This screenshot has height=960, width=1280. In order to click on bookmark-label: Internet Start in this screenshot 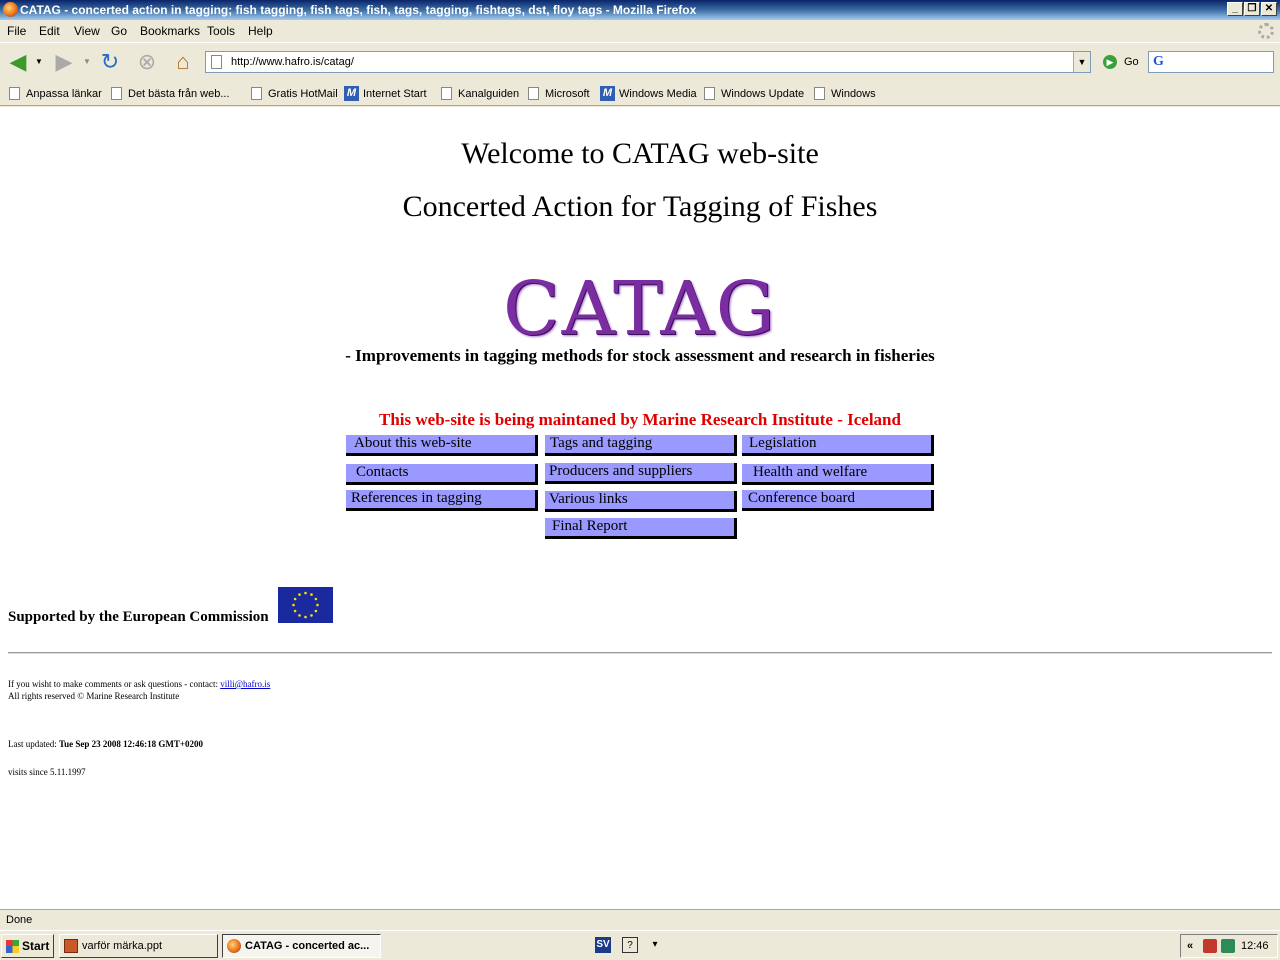, I will do `click(395, 94)`.